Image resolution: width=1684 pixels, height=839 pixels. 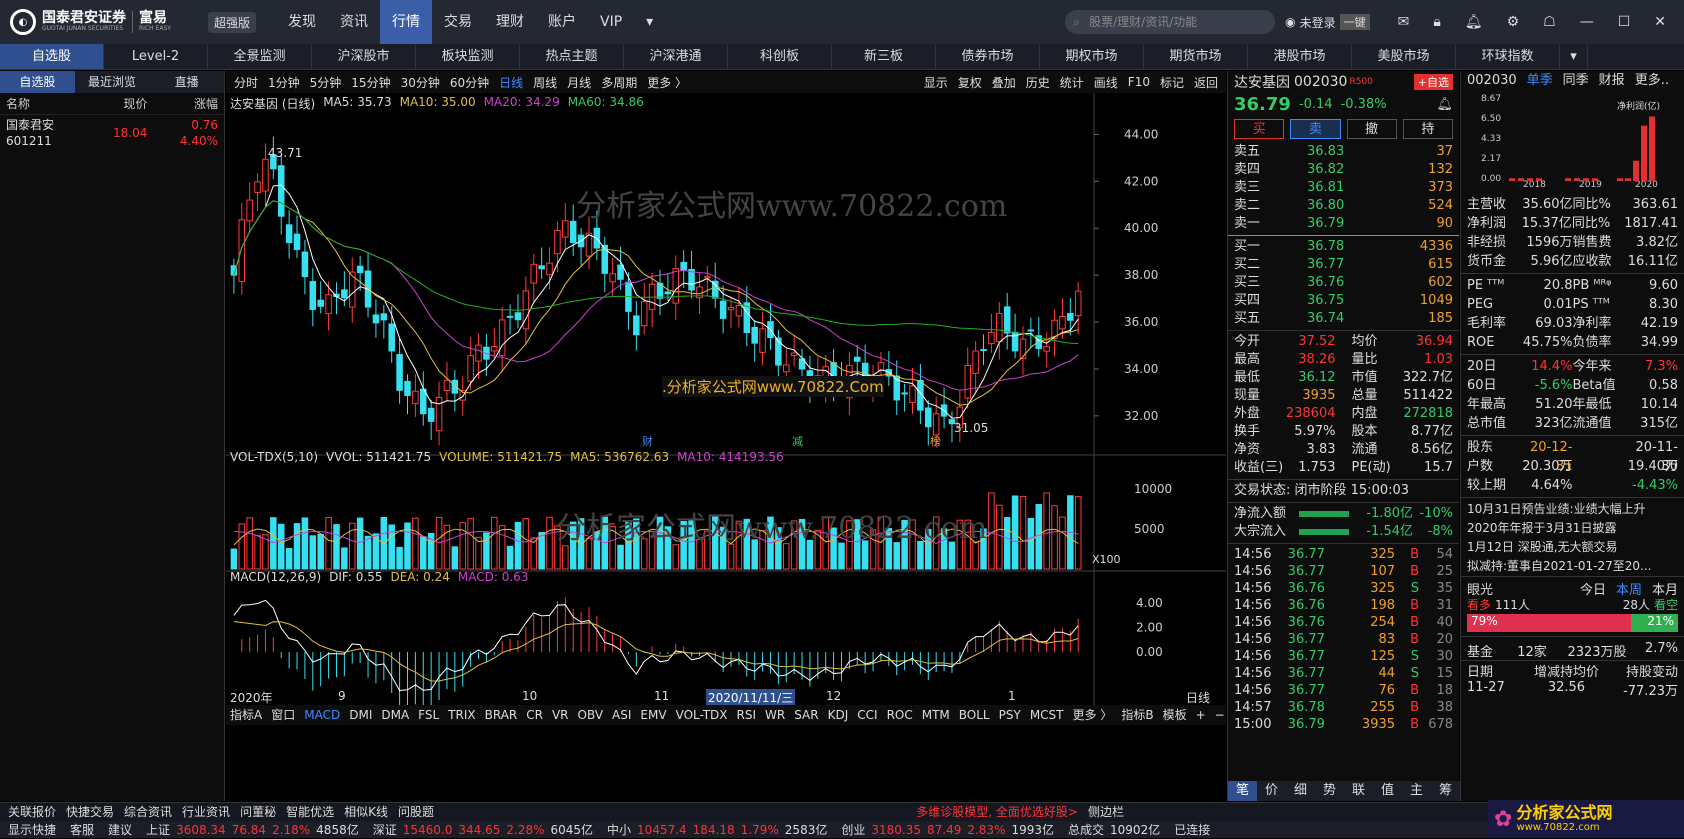 What do you see at coordinates (156, 56) in the screenshot?
I see `tab-level2: Level-2` at bounding box center [156, 56].